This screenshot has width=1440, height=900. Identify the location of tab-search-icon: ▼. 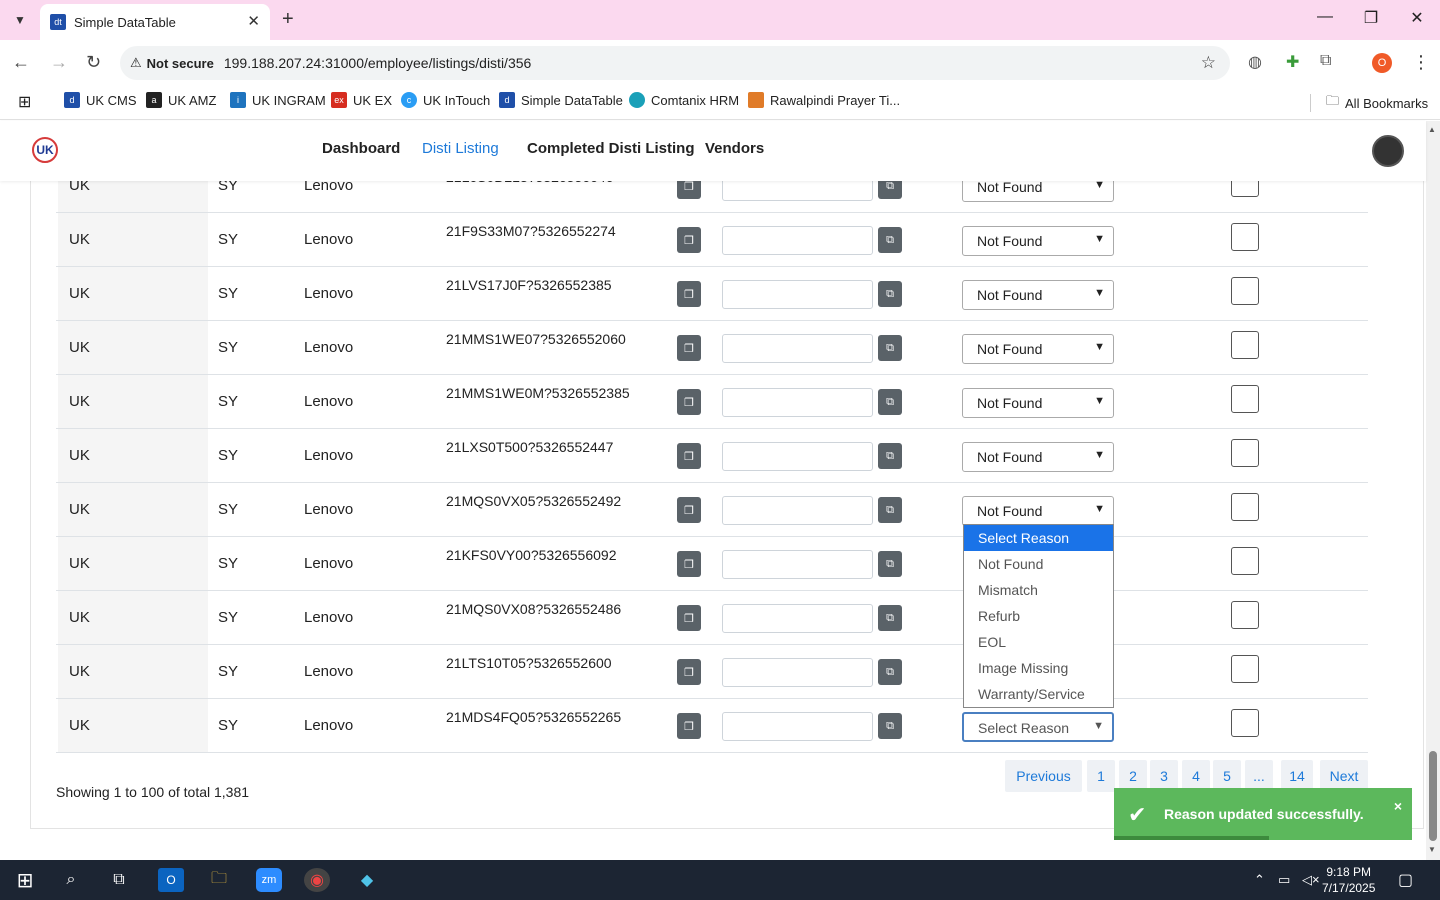
(20, 20).